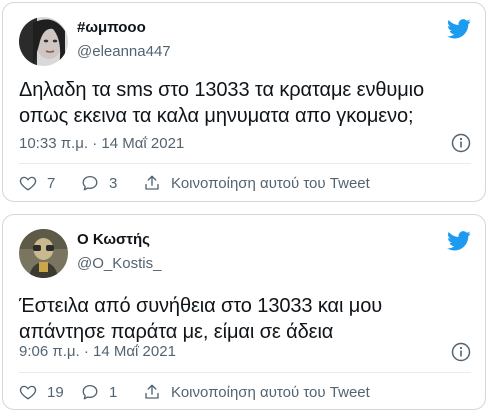  What do you see at coordinates (124, 51) in the screenshot?
I see `user-handle: @eleanna447` at bounding box center [124, 51].